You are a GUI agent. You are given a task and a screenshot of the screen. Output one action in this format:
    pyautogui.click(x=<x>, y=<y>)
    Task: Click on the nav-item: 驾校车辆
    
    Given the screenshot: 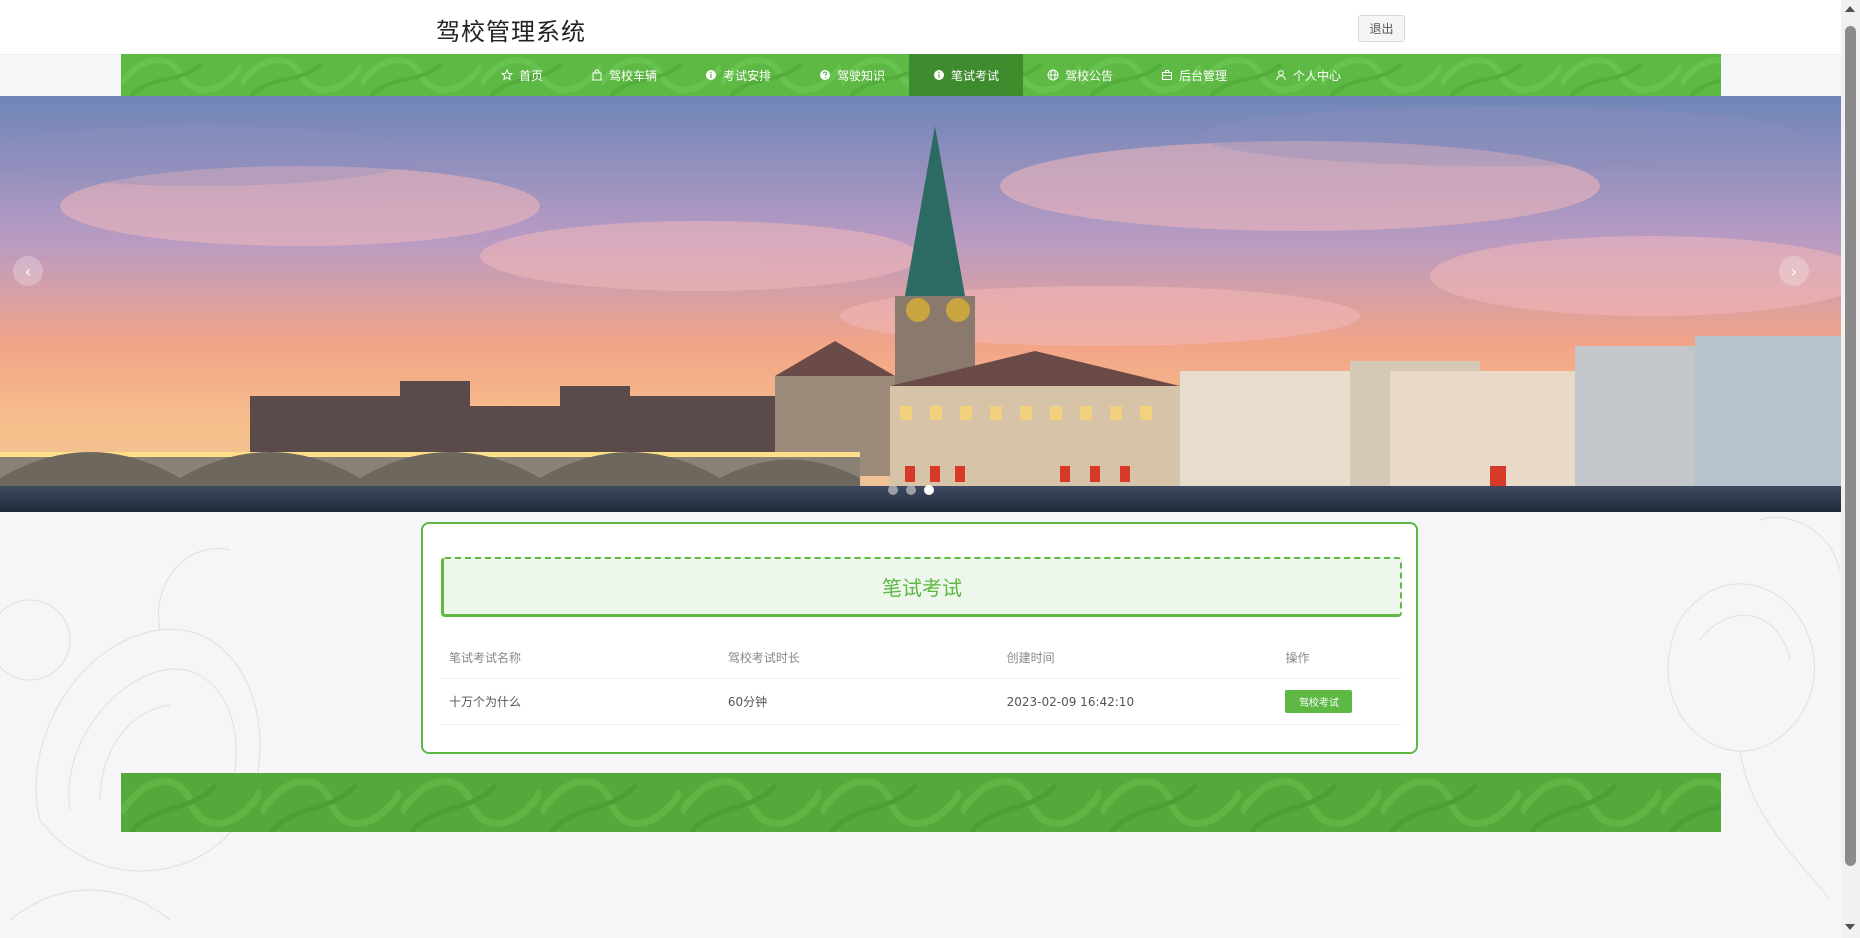 What is the action you would take?
    pyautogui.click(x=624, y=75)
    